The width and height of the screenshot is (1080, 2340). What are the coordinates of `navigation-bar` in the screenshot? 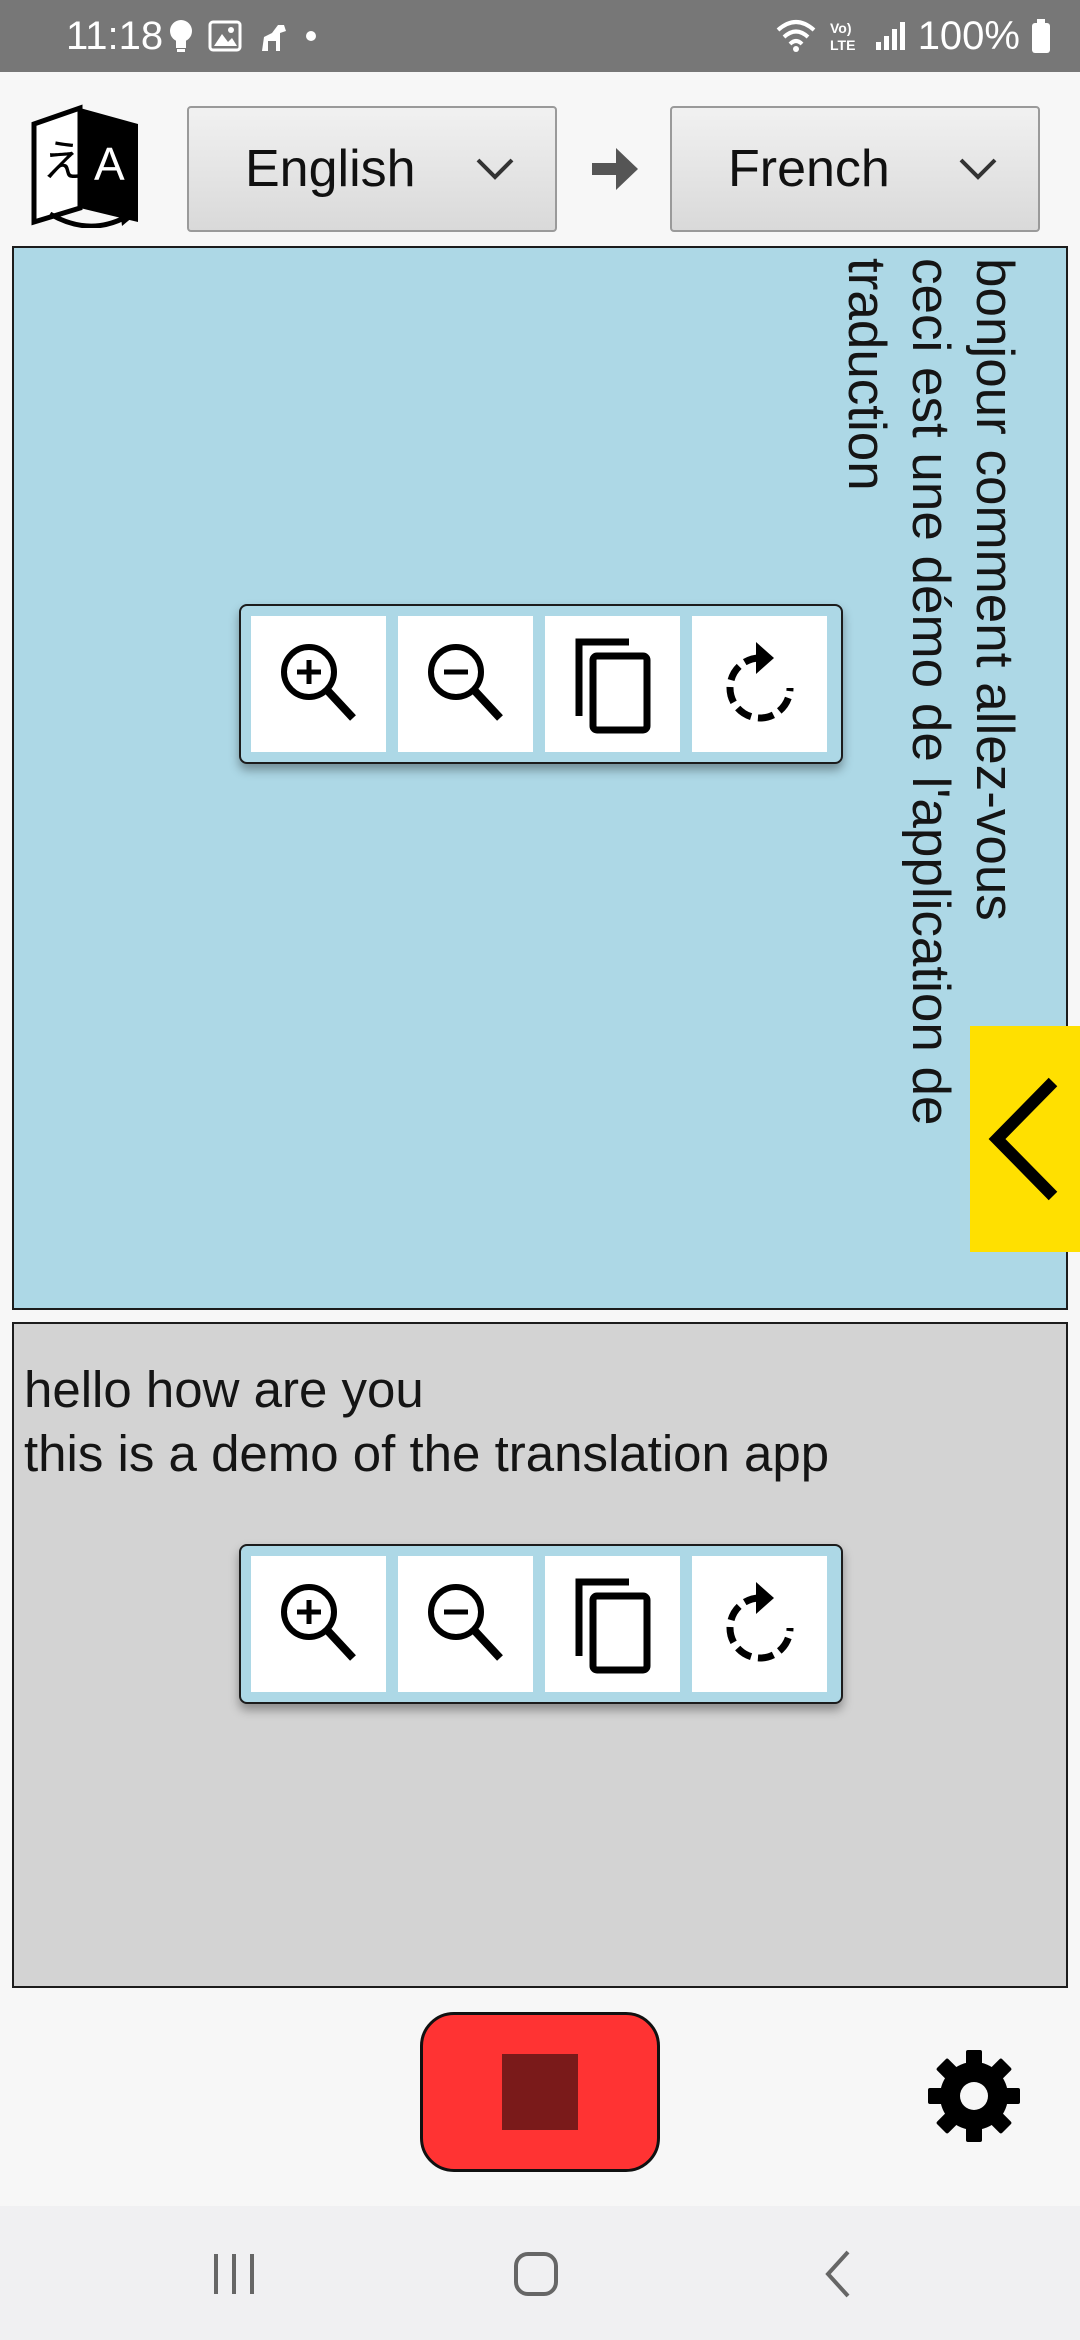 It's located at (540, 2273).